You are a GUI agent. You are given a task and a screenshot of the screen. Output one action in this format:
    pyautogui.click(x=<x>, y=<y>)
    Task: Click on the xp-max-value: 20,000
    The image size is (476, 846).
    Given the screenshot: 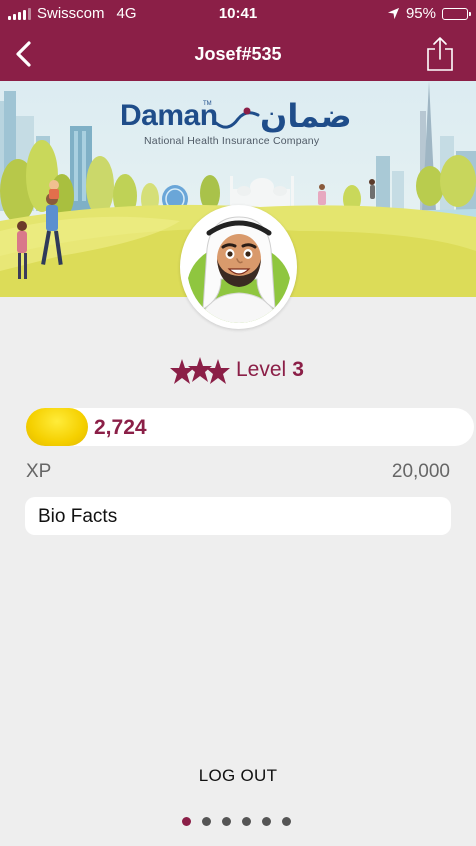 What is the action you would take?
    pyautogui.click(x=420, y=471)
    